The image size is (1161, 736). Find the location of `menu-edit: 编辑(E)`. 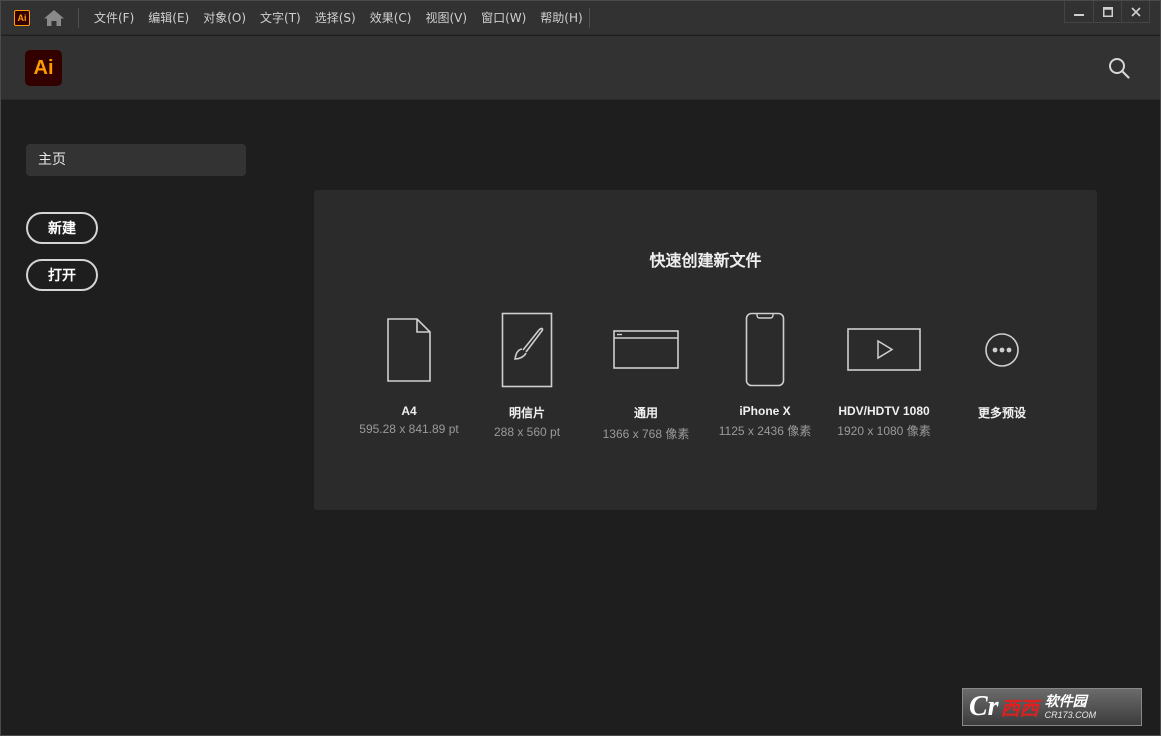

menu-edit: 编辑(E) is located at coordinates (168, 18).